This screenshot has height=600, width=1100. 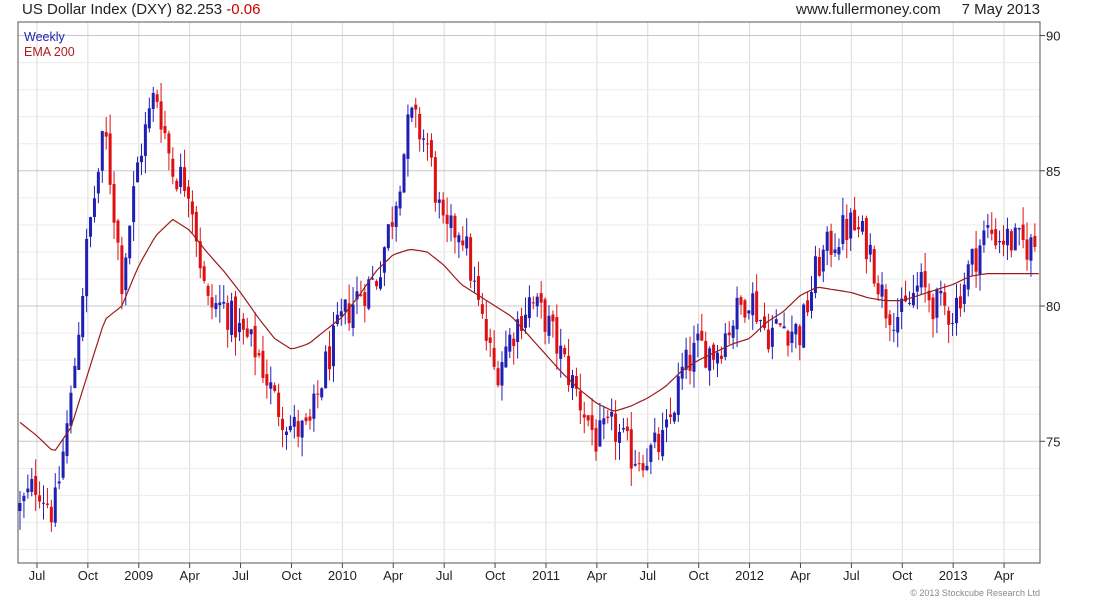 What do you see at coordinates (546, 575) in the screenshot?
I see `x-tick-label: 2011` at bounding box center [546, 575].